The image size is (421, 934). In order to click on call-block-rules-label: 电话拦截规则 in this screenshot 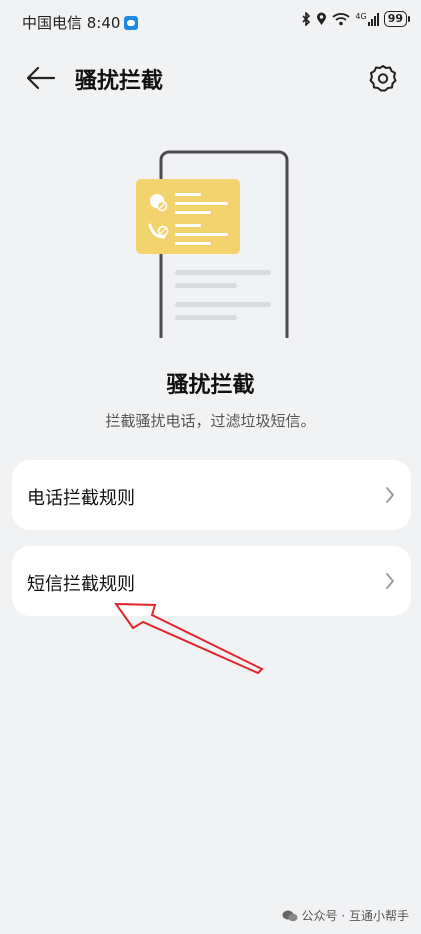, I will do `click(81, 498)`.